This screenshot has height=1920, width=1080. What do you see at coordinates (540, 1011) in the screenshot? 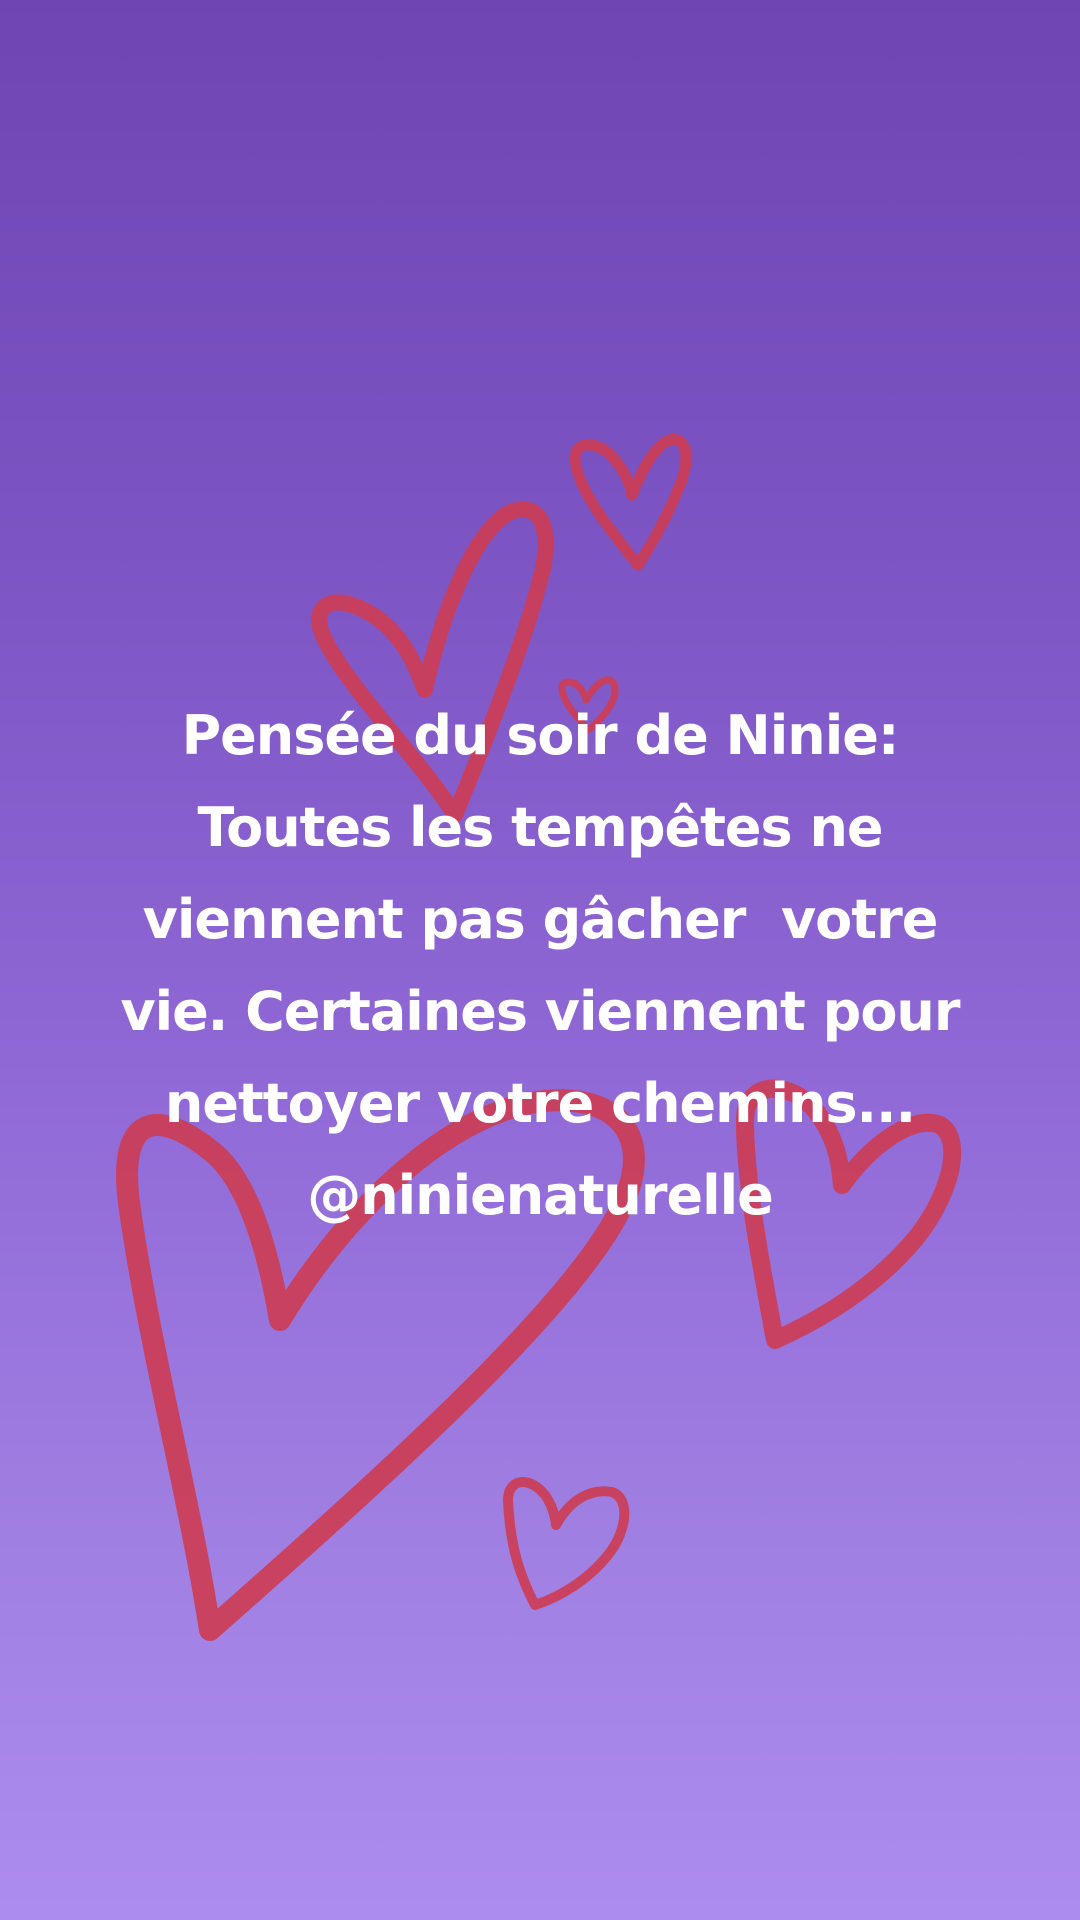
I see `caption-line-4: vie. Certaines viennent pour` at bounding box center [540, 1011].